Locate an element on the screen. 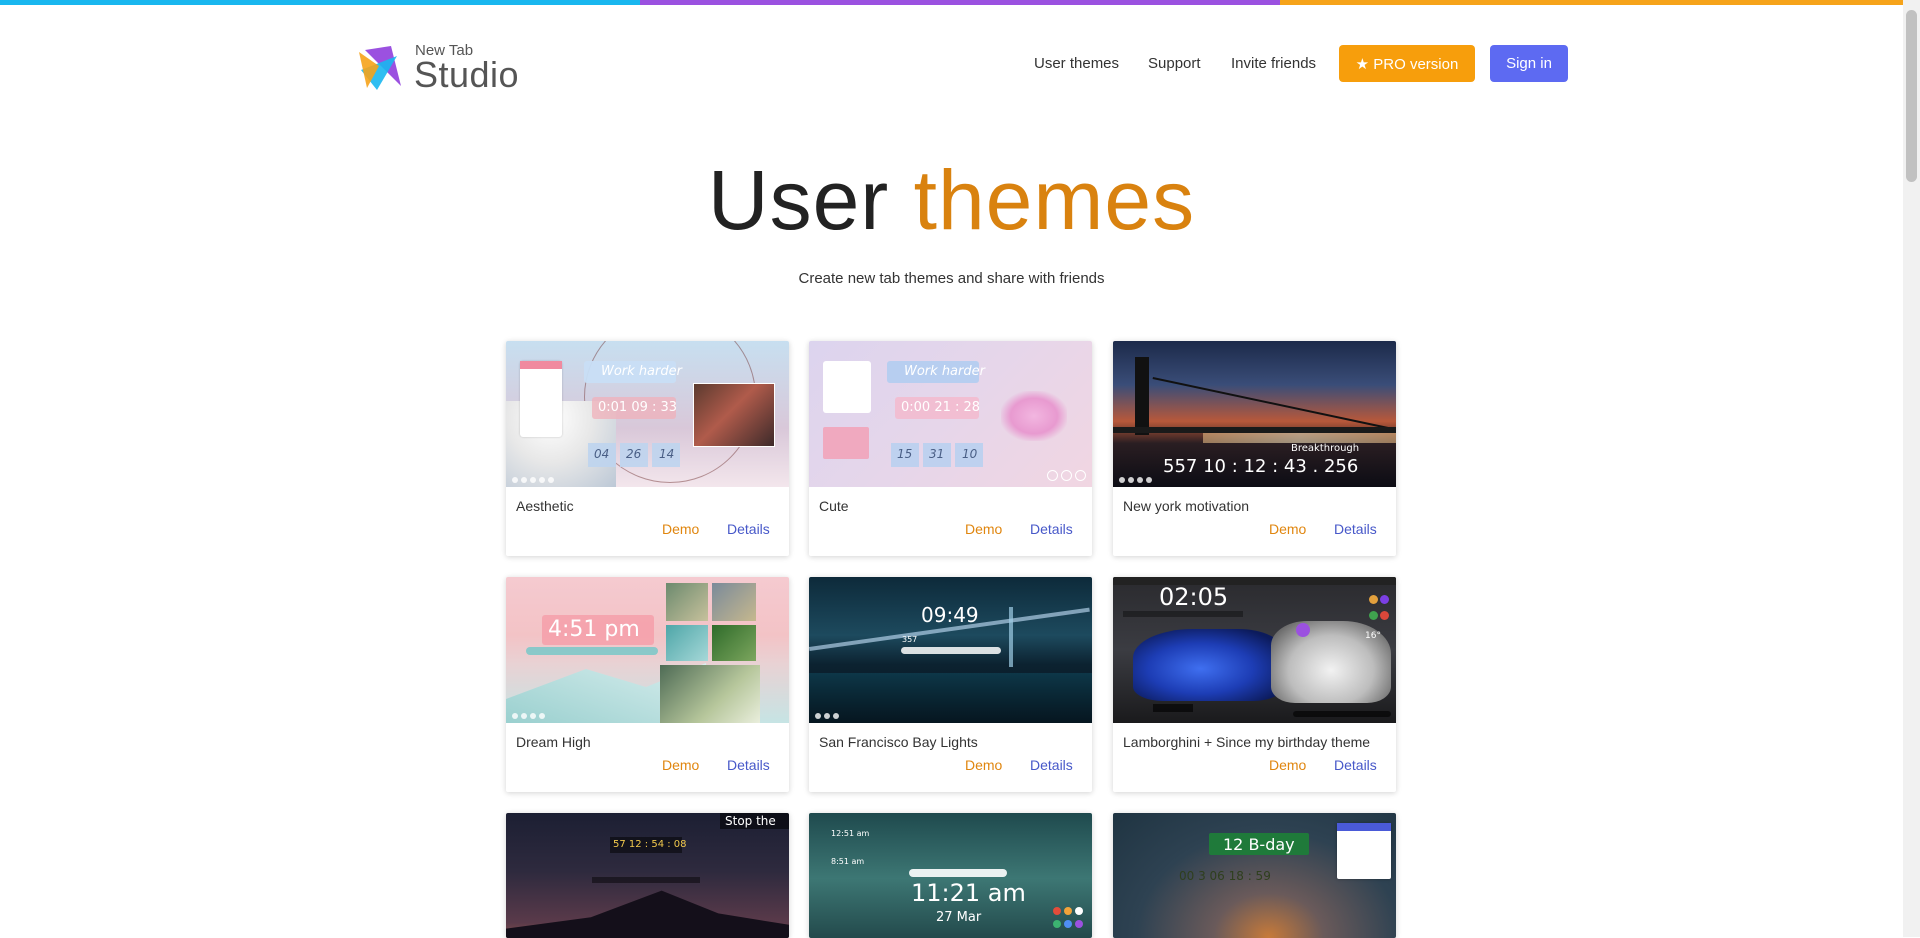 Image resolution: width=1920 pixels, height=938 pixels. cartoon-character is located at coordinates (1034, 416).